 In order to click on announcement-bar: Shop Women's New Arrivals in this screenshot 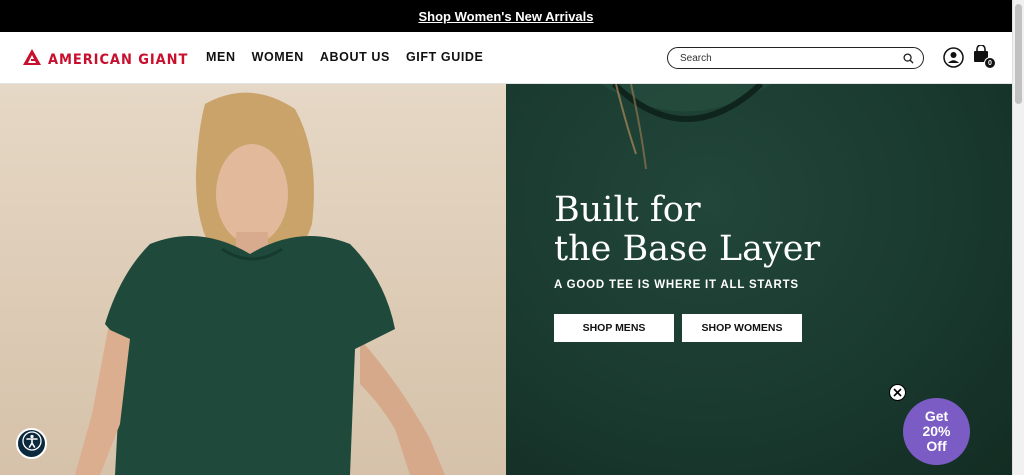, I will do `click(506, 16)`.